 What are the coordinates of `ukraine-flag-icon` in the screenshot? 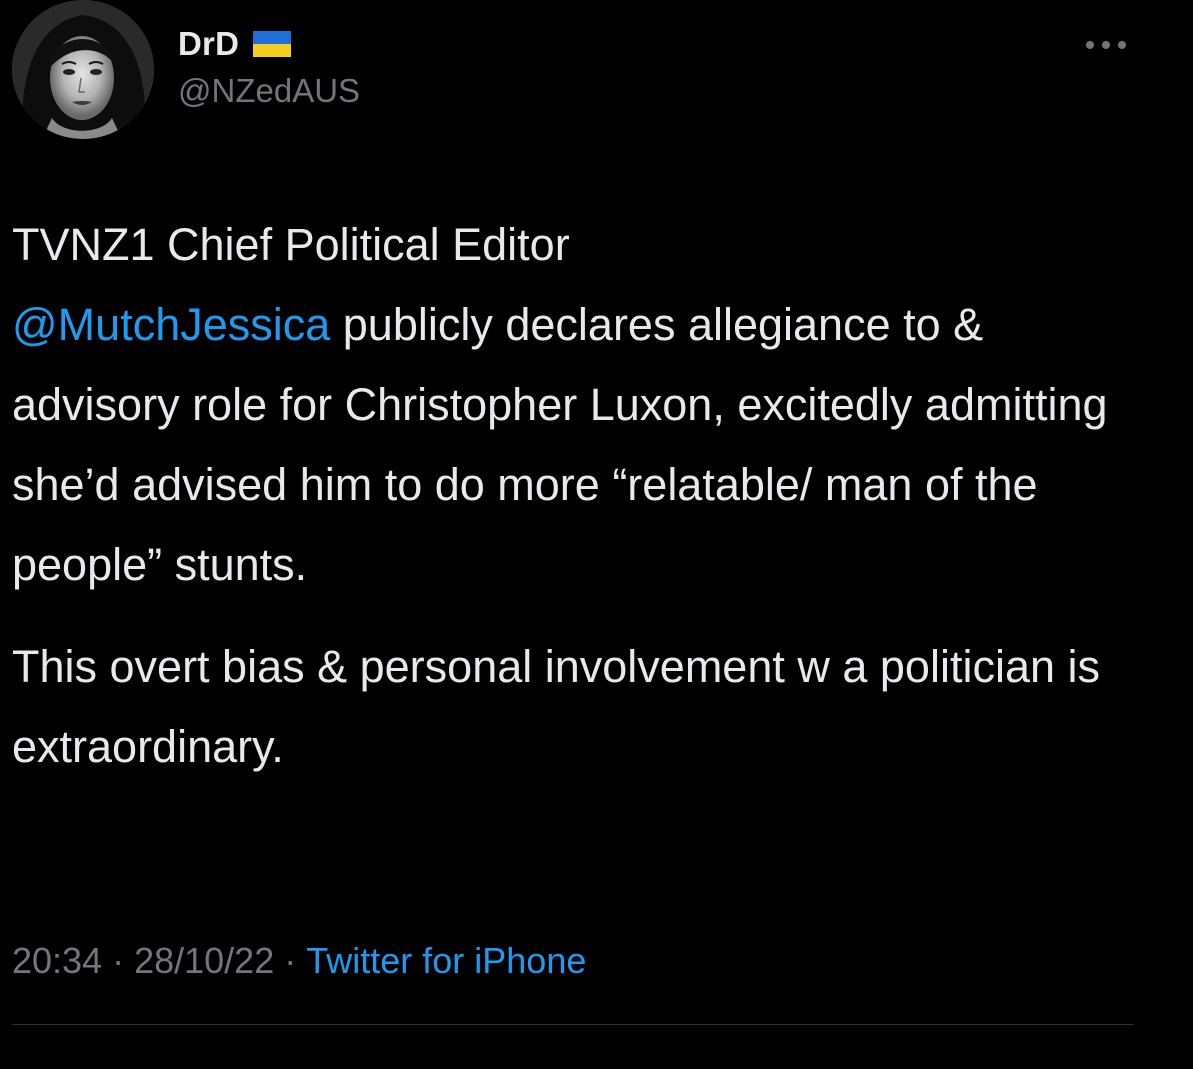 It's located at (272, 44).